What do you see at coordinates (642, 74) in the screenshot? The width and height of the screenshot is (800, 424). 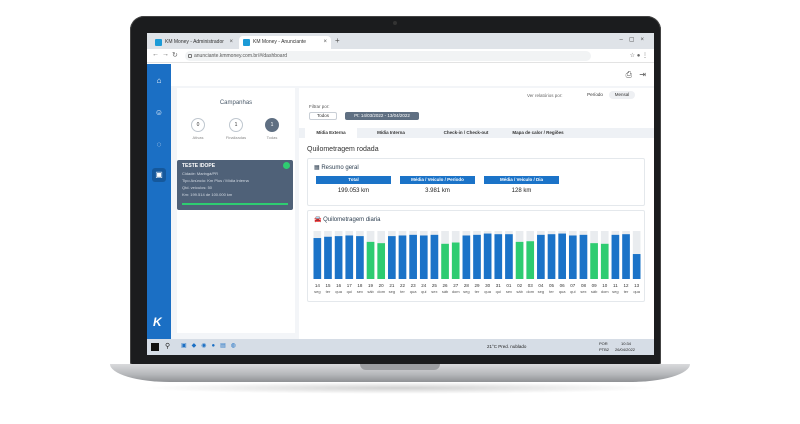 I see `logout-icon: ⇥` at bounding box center [642, 74].